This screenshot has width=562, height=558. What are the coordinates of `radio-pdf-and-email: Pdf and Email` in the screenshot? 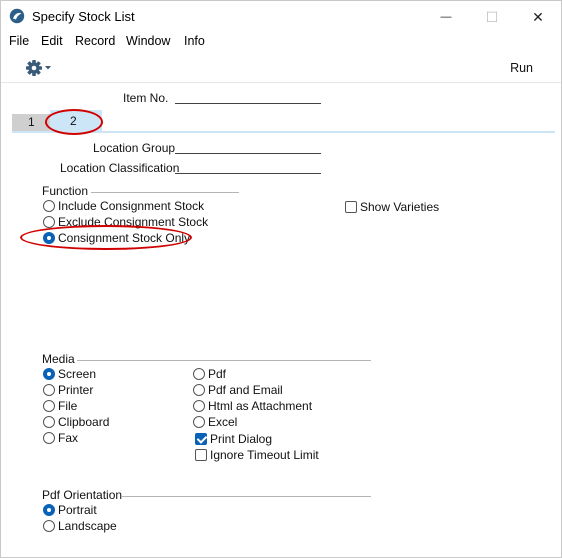 It's located at (238, 390).